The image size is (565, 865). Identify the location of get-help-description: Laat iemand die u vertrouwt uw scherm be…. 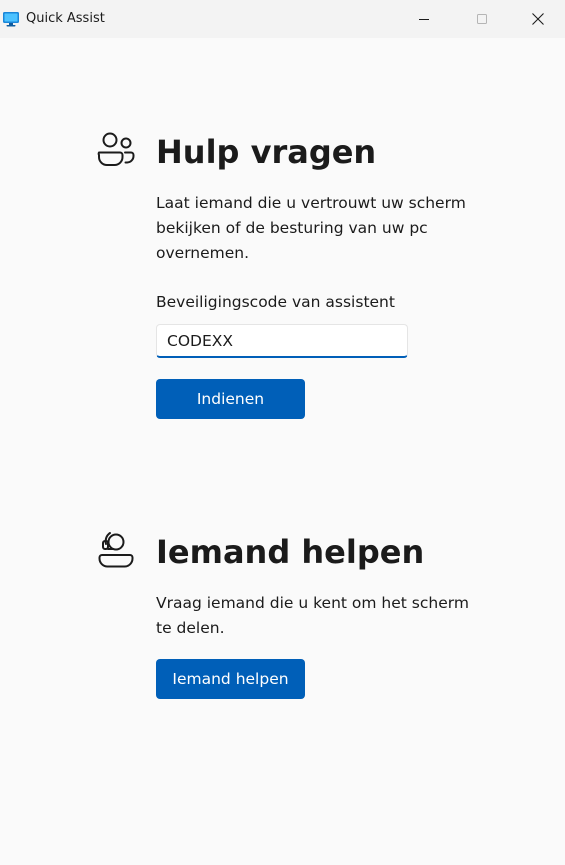
(321, 228).